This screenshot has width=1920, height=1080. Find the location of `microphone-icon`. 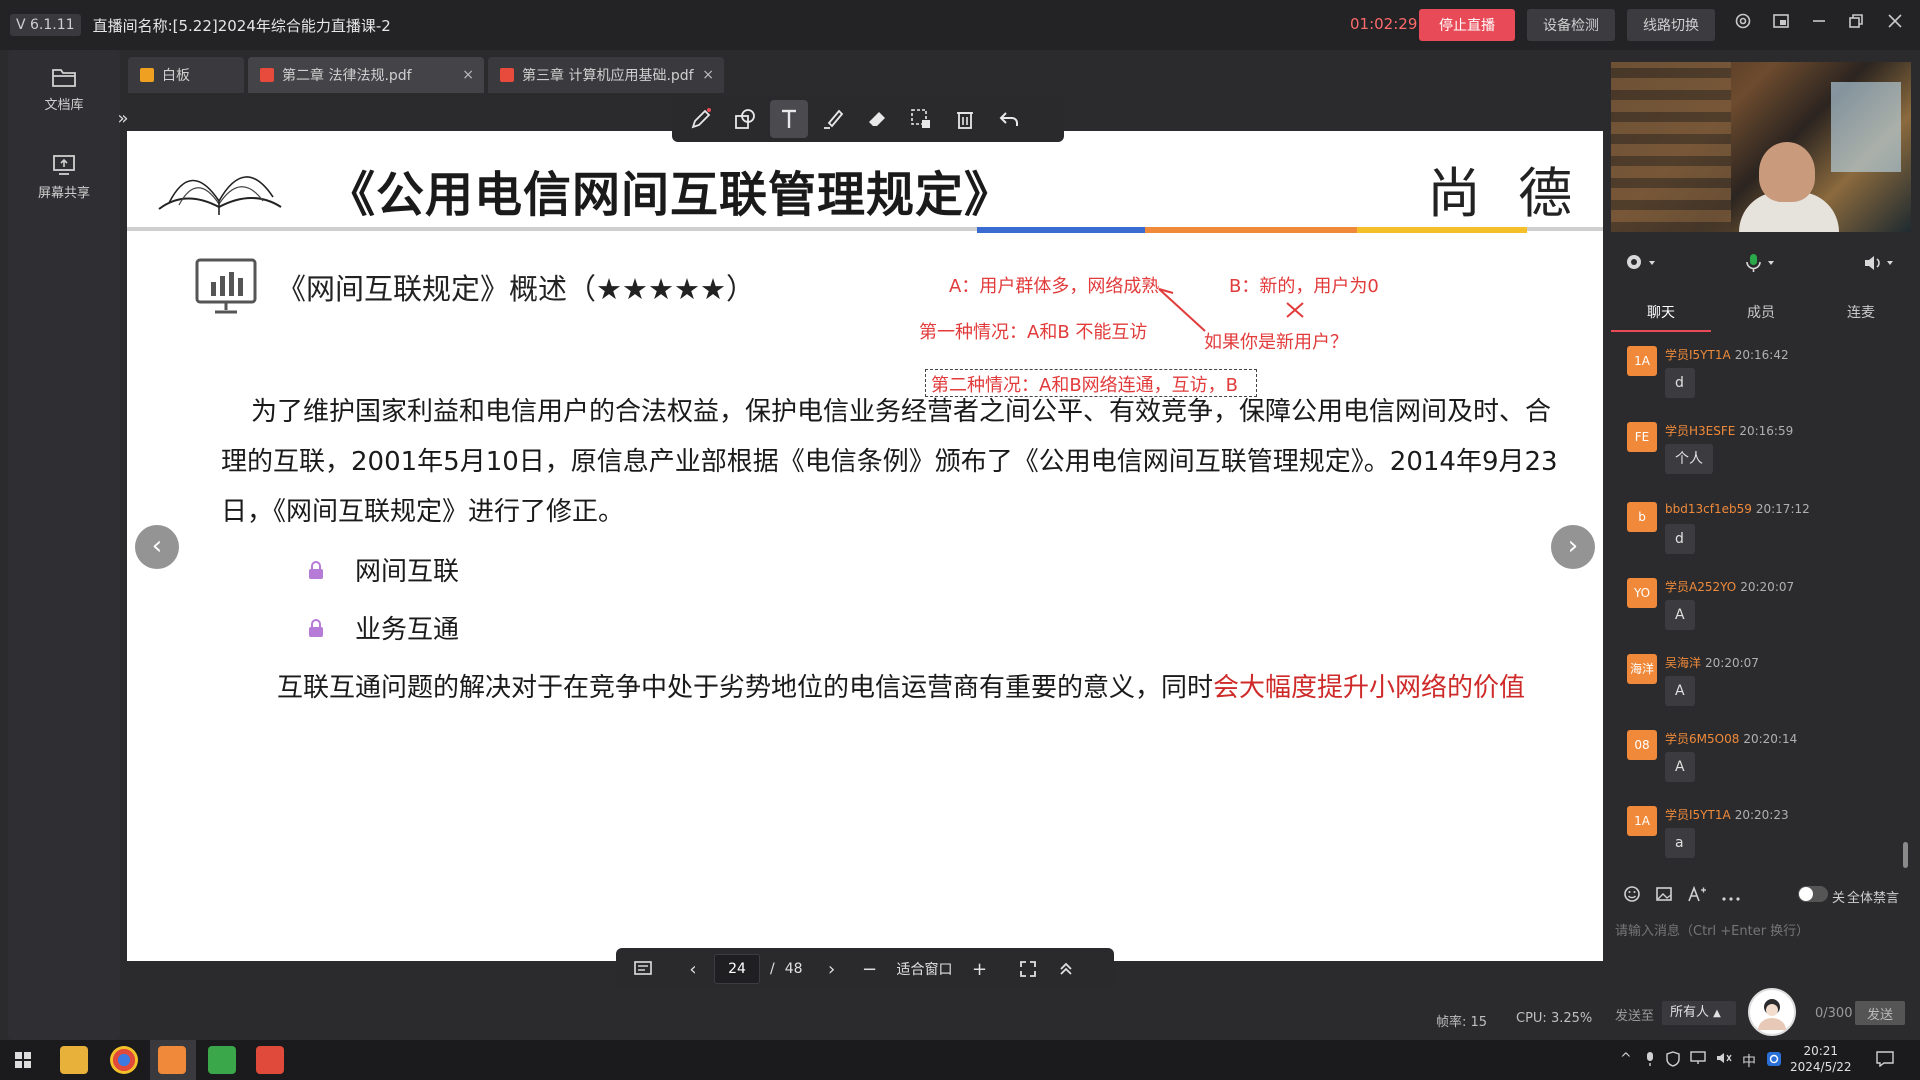

microphone-icon is located at coordinates (1761, 265).